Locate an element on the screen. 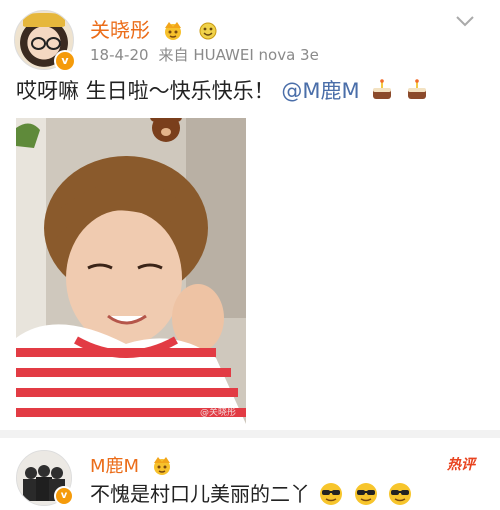  hot-comment-badge: 热评 is located at coordinates (461, 465).